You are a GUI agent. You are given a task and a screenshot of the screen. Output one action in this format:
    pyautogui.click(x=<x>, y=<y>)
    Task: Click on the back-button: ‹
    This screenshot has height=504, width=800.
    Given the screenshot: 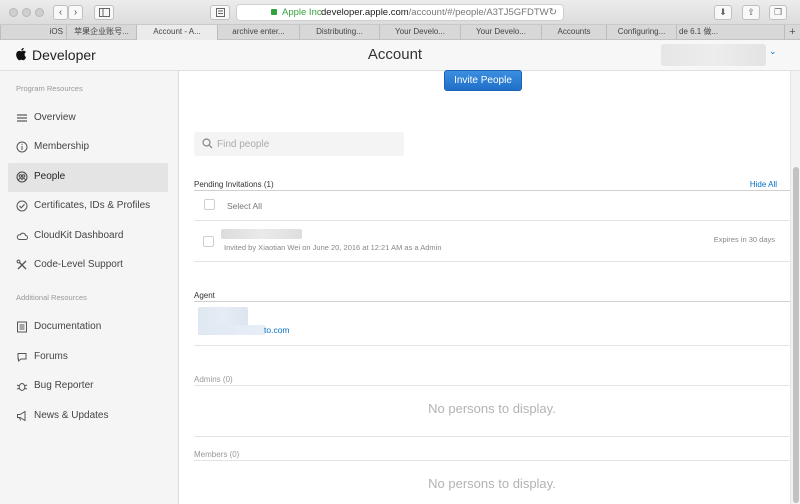 What is the action you would take?
    pyautogui.click(x=60, y=12)
    